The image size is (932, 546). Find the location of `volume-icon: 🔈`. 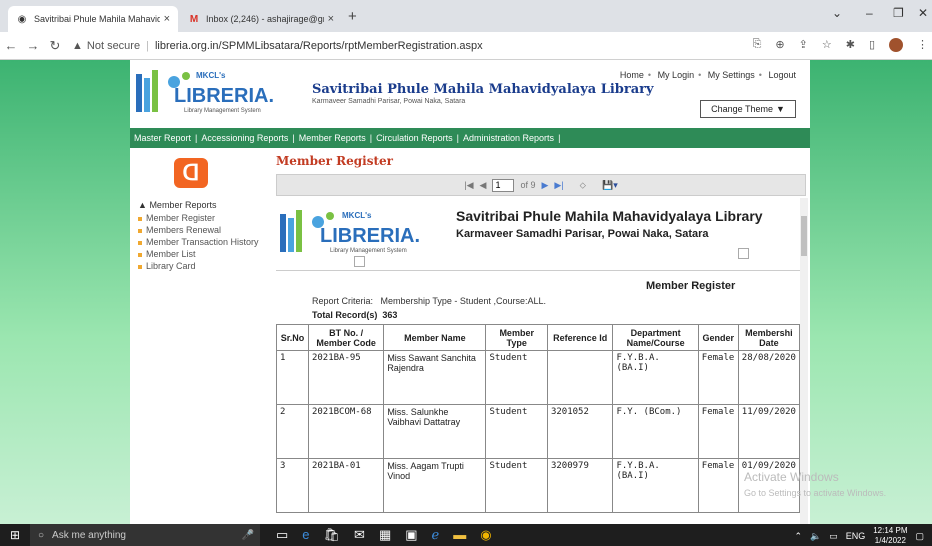

volume-icon: 🔈 is located at coordinates (815, 536).